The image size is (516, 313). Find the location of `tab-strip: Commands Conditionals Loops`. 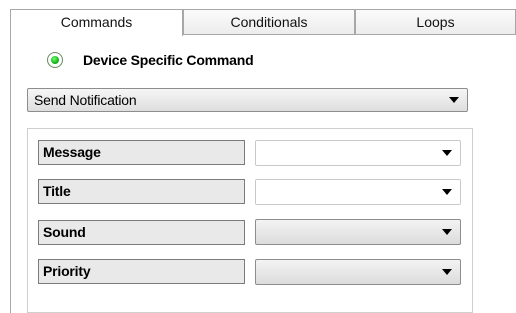

tab-strip: Commands Conditionals Loops is located at coordinates (263, 22).